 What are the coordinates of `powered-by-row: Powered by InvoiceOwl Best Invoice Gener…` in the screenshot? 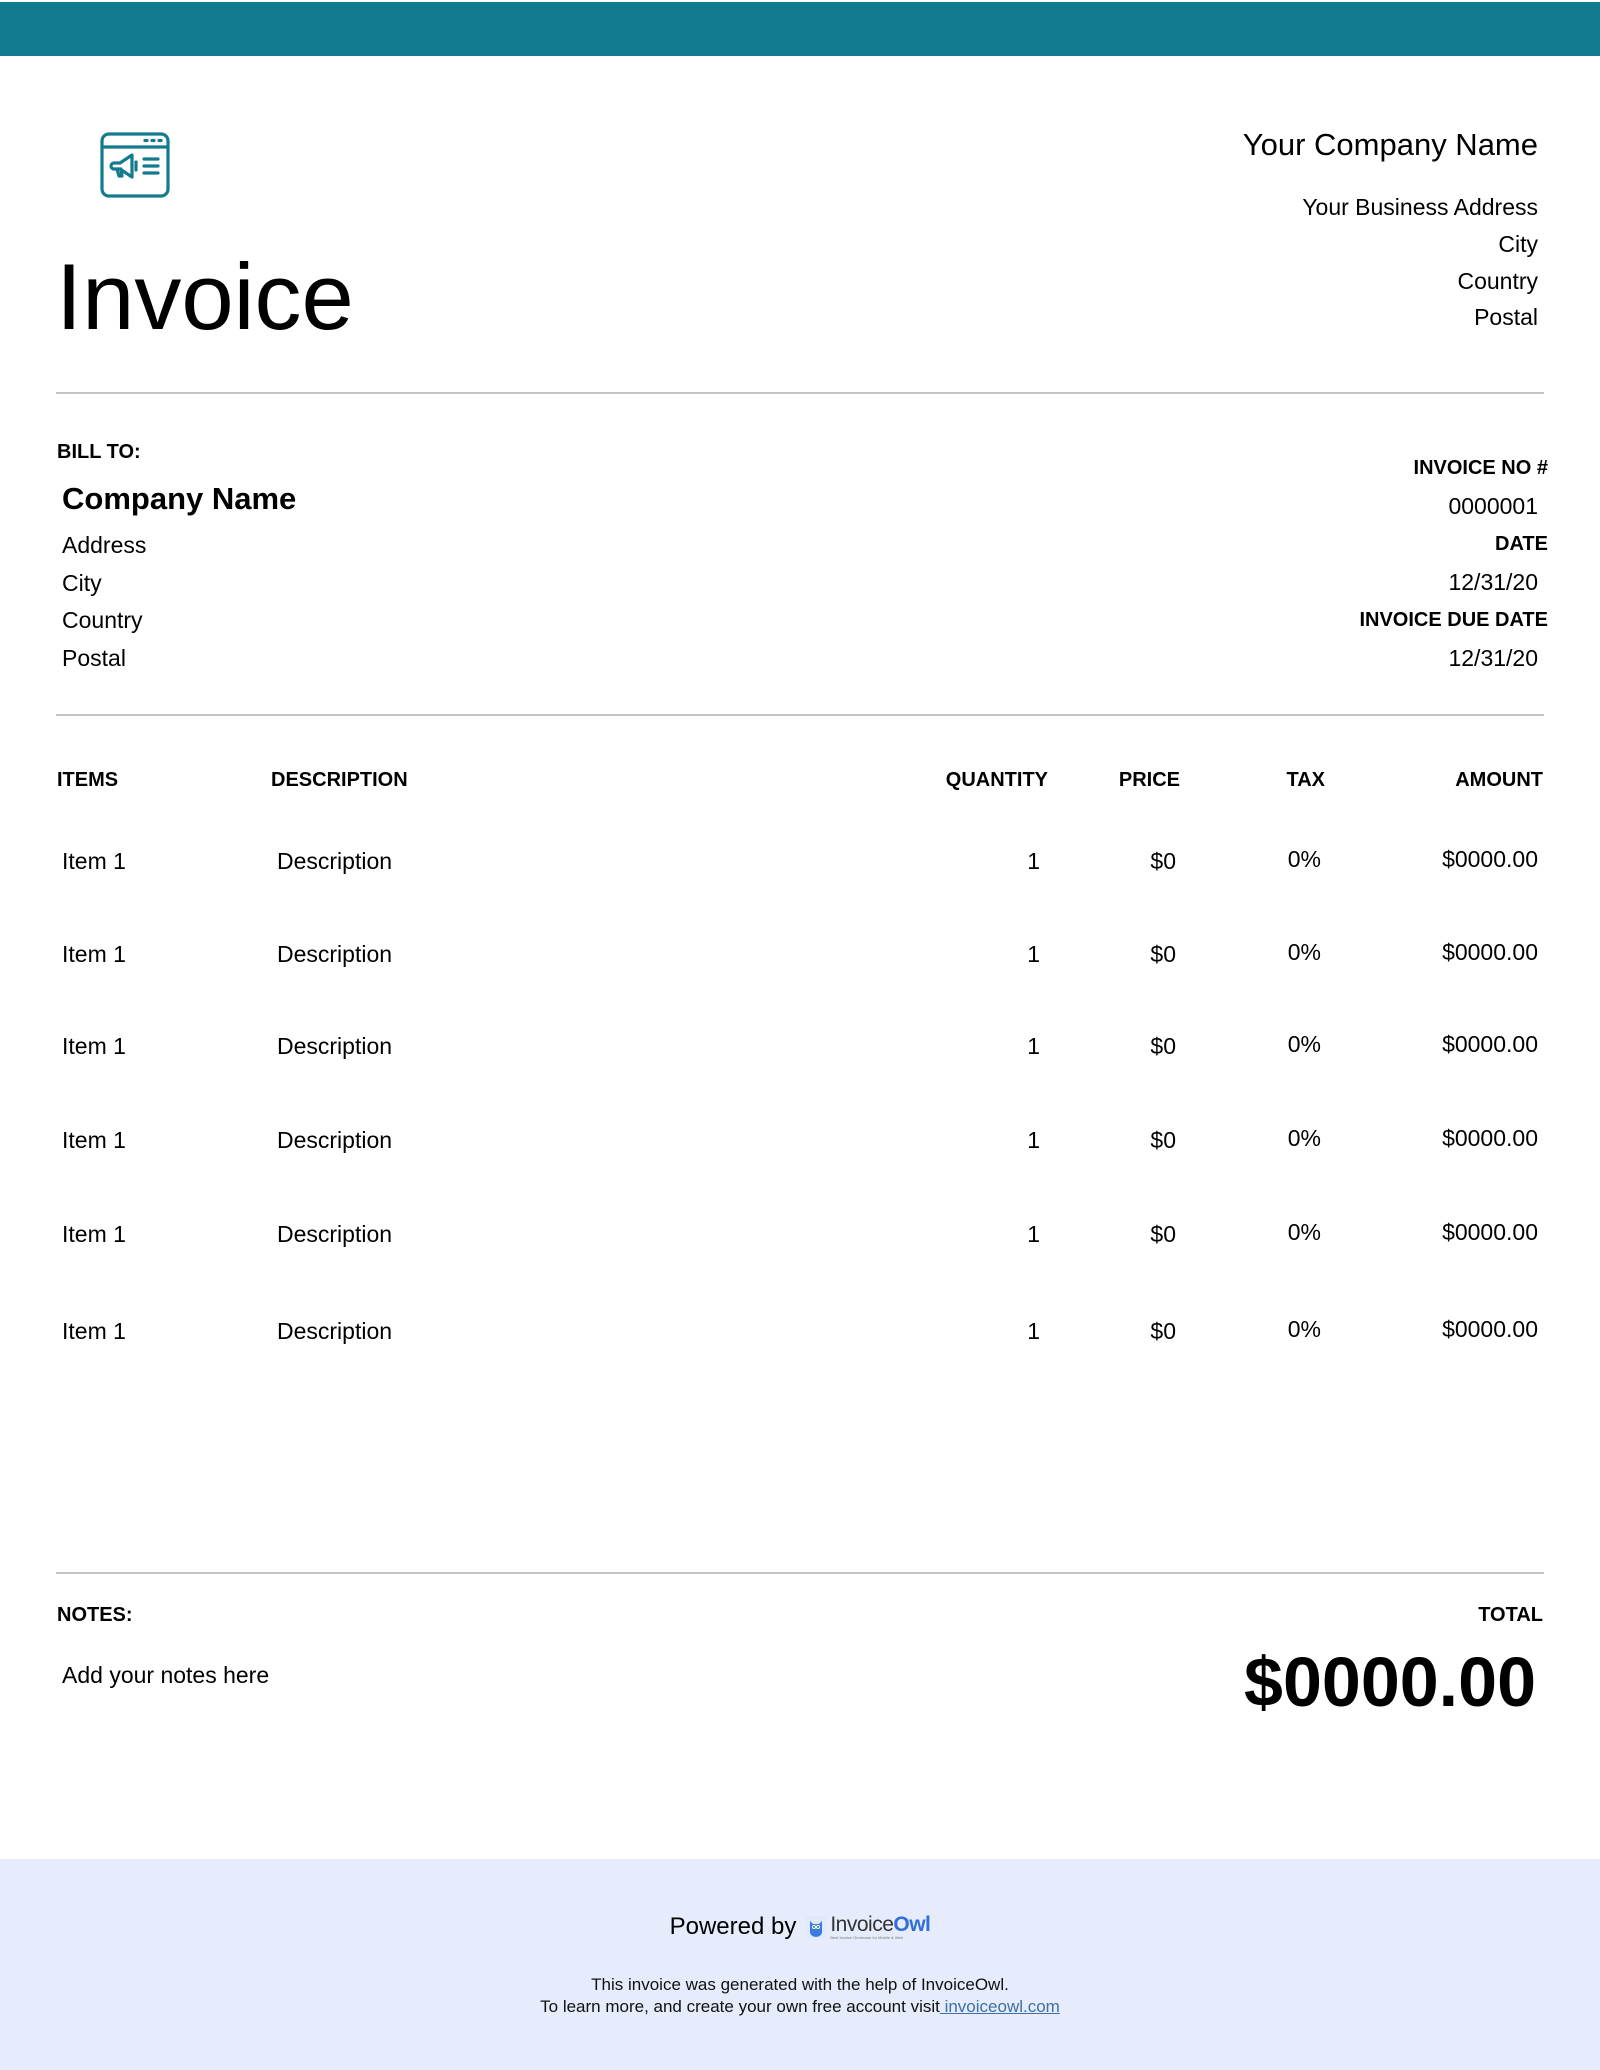 It's located at (800, 1927).